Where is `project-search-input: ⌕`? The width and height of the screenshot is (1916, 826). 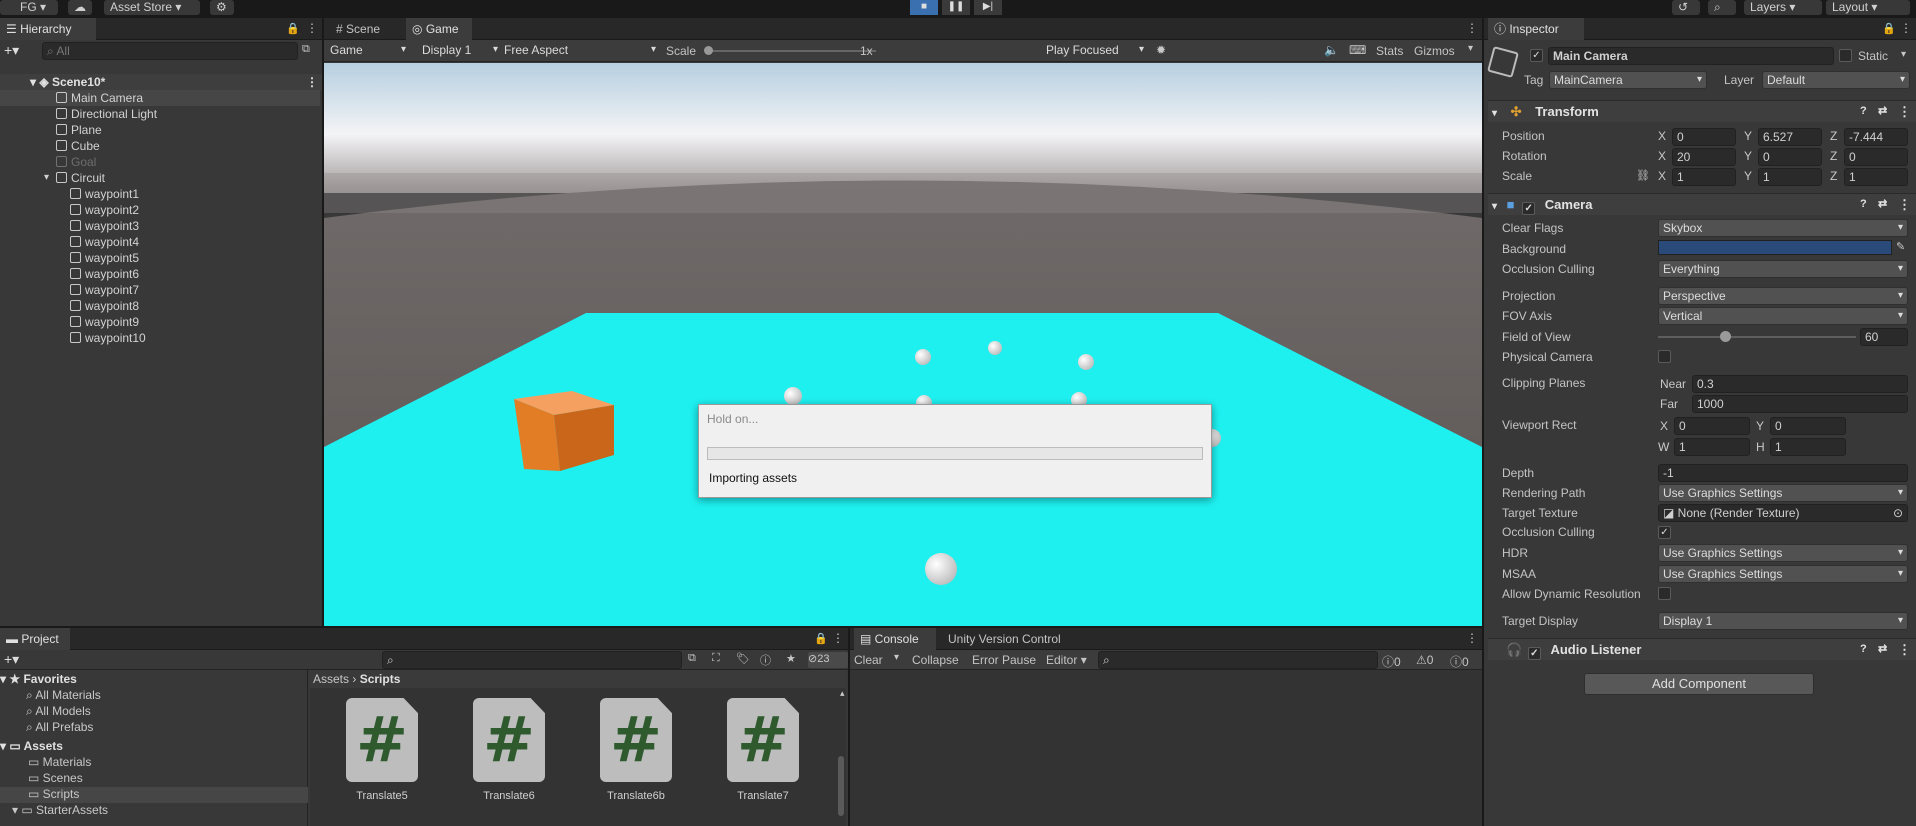 project-search-input: ⌕ is located at coordinates (532, 660).